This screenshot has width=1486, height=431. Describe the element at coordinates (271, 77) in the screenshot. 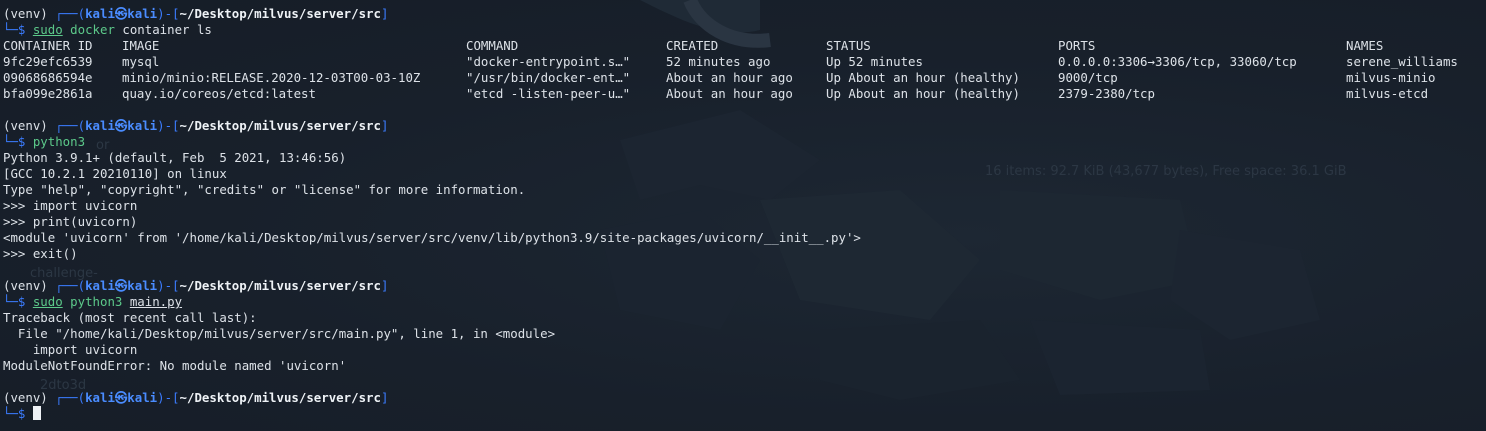

I see `cell-image: minio/minio:RELEASE.2020-12-03T00-03-10Z` at that location.